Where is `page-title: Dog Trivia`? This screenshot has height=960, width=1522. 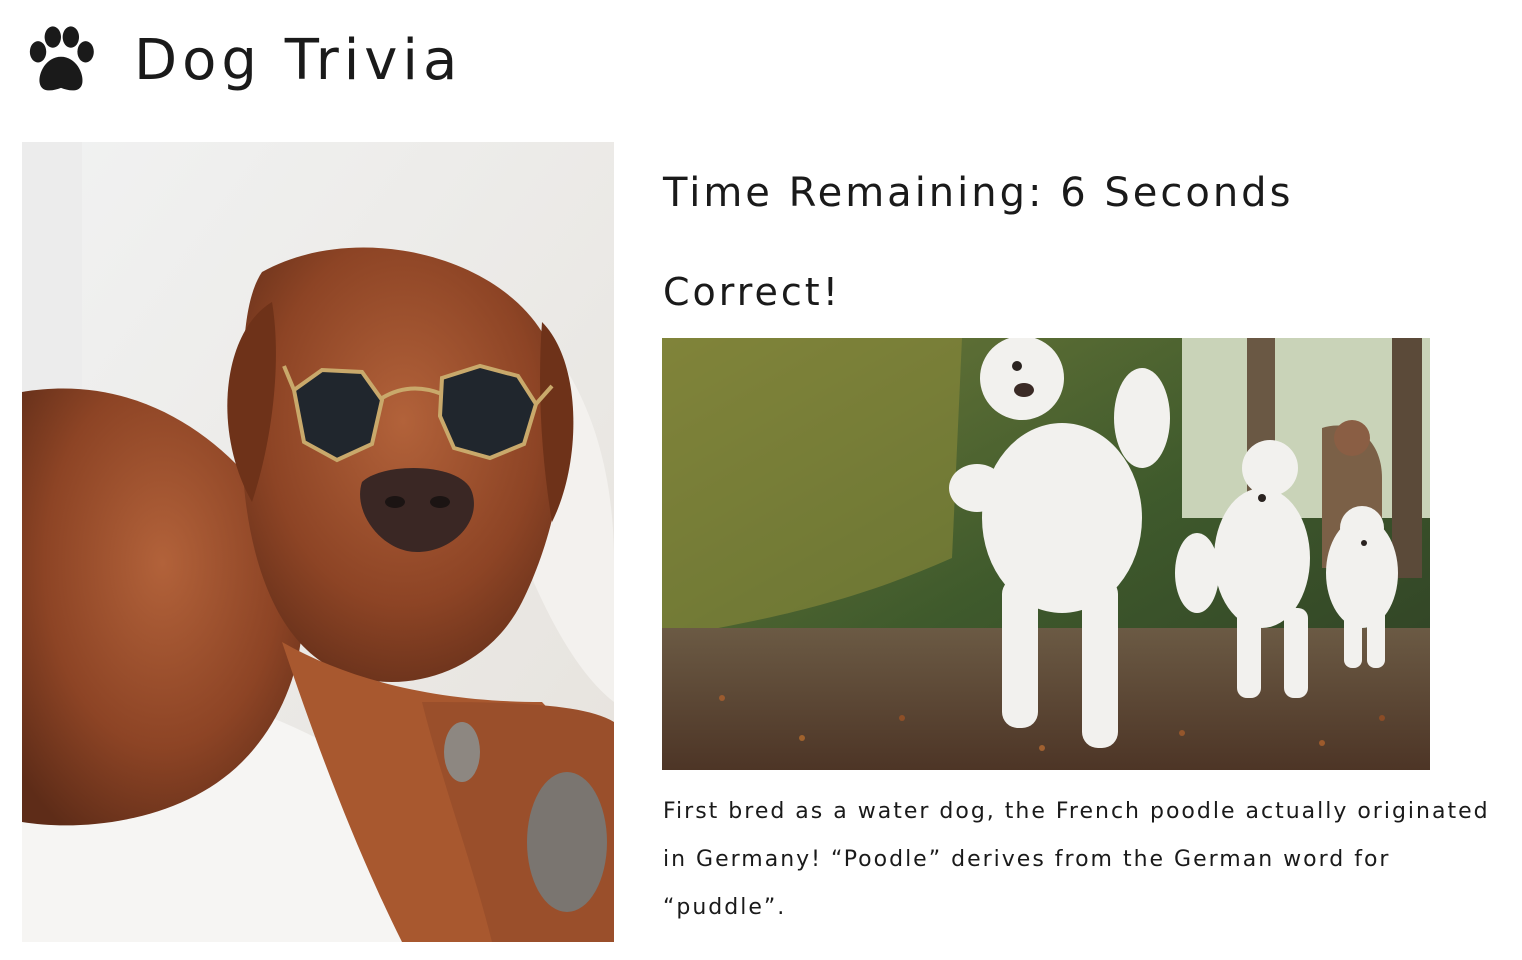
page-title: Dog Trivia is located at coordinates (298, 60).